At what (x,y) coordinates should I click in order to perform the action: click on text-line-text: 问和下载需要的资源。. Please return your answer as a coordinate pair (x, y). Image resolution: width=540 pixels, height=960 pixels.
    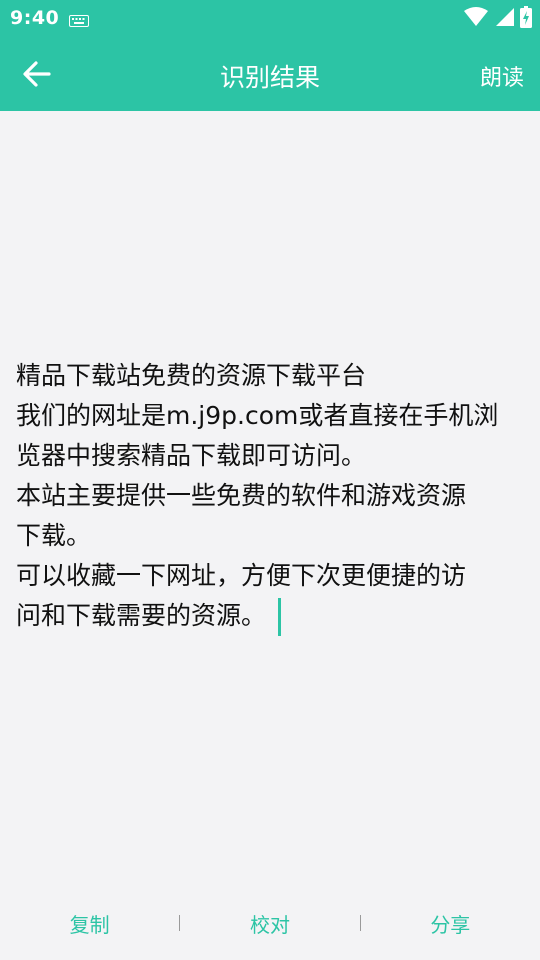
    Looking at the image, I should click on (141, 615).